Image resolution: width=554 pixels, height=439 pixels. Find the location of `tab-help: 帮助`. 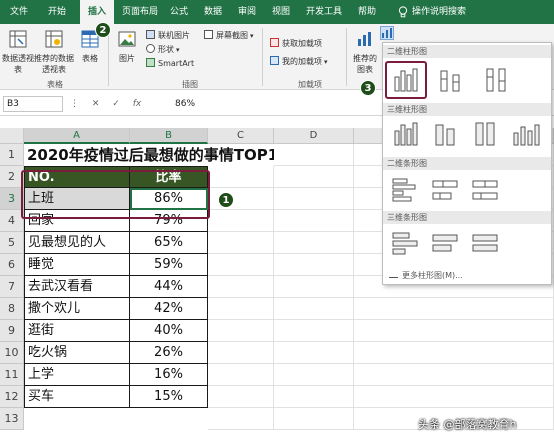

tab-help: 帮助 is located at coordinates (367, 12).